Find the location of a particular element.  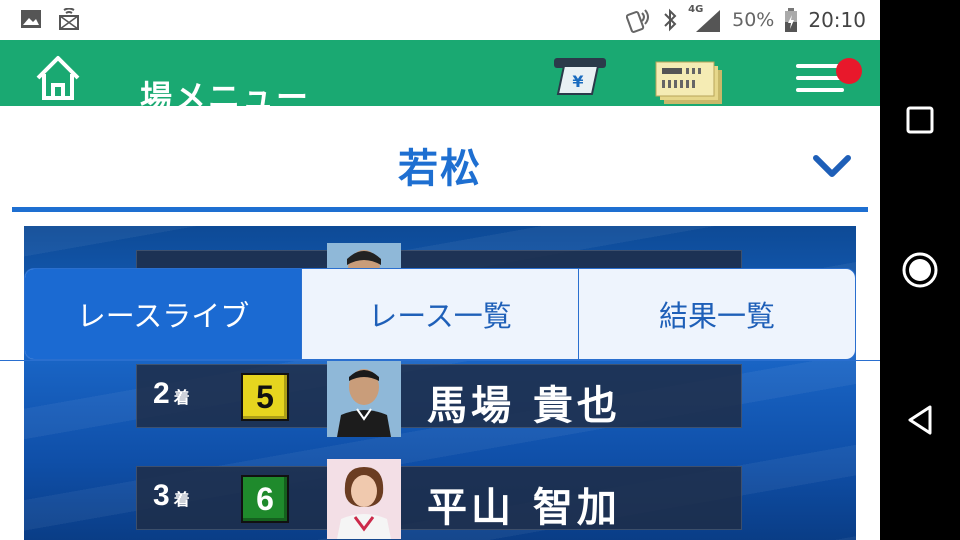

rank: 3着 is located at coordinates (171, 496).